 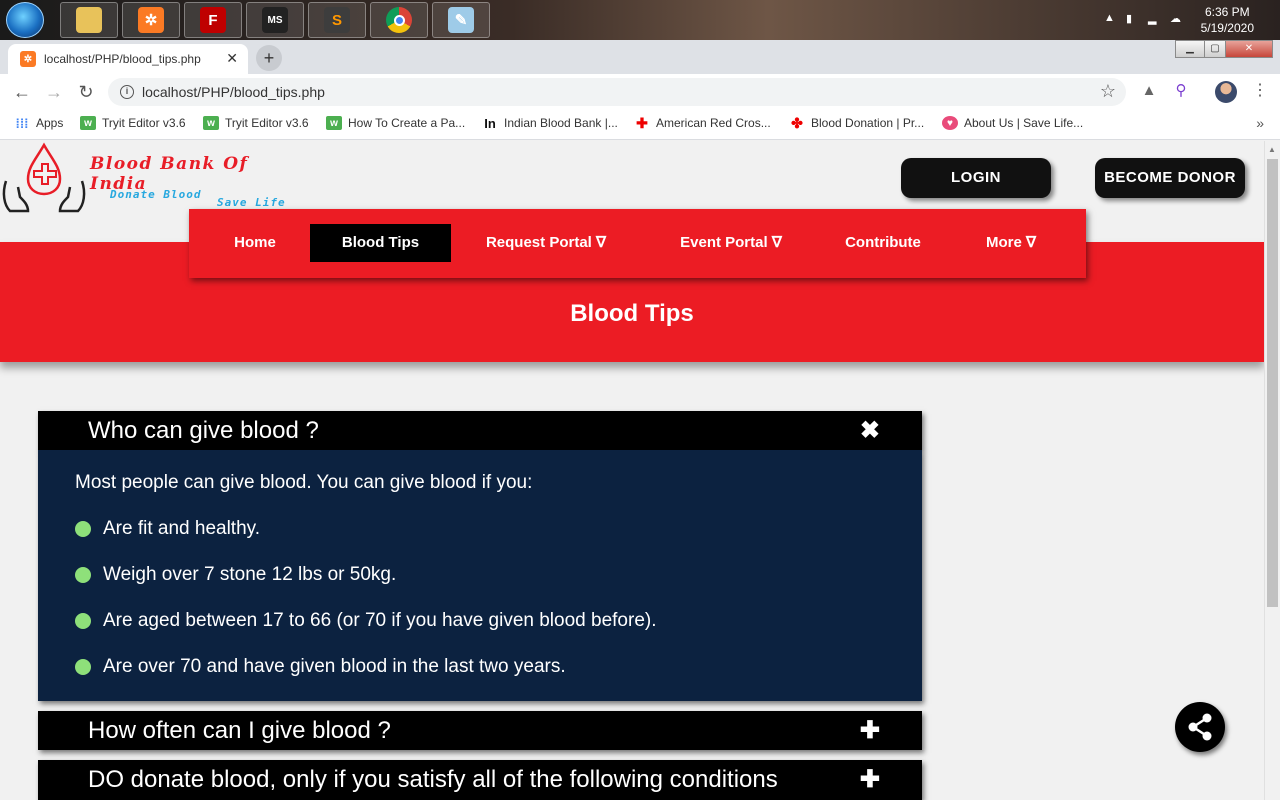 I want to click on page-scrollbar: ▲, so click(x=1272, y=470).